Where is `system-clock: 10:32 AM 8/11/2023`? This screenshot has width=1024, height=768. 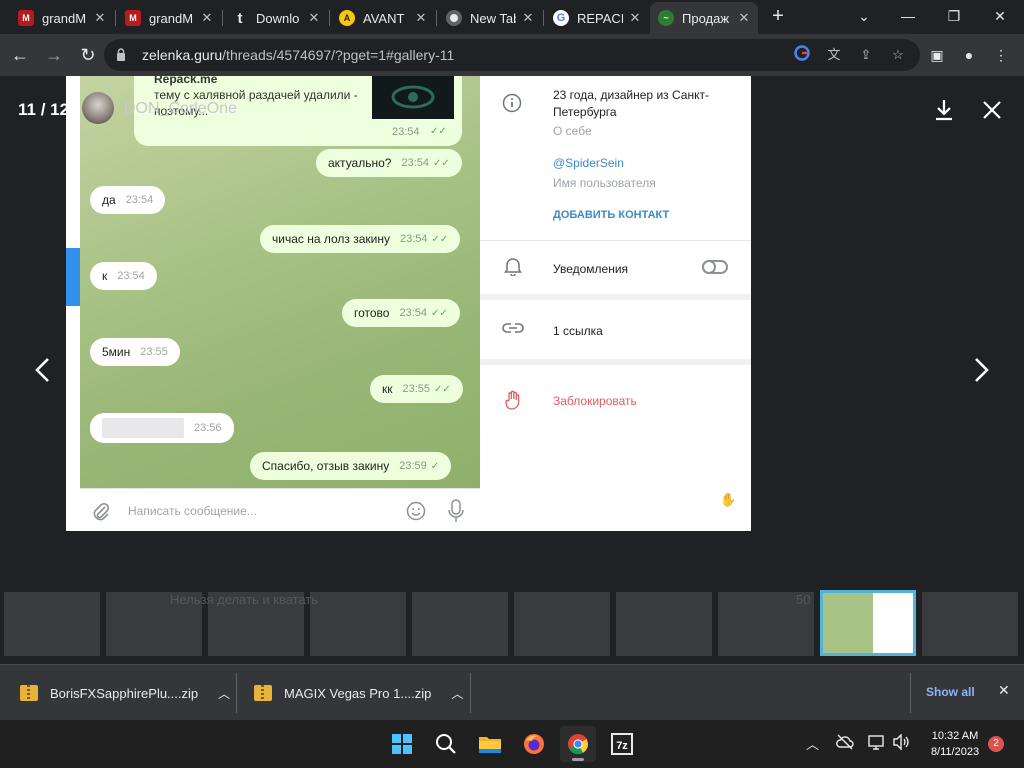 system-clock: 10:32 AM 8/11/2023 is located at coordinates (955, 744).